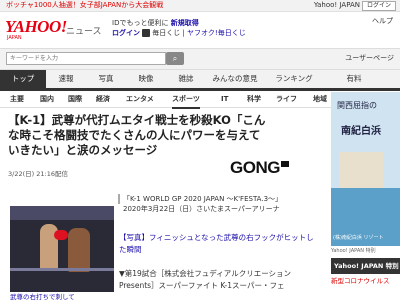 Image resolution: width=400 pixels, height=301 pixels. What do you see at coordinates (286, 99) in the screenshot?
I see `category-tab-life: ライフ` at bounding box center [286, 99].